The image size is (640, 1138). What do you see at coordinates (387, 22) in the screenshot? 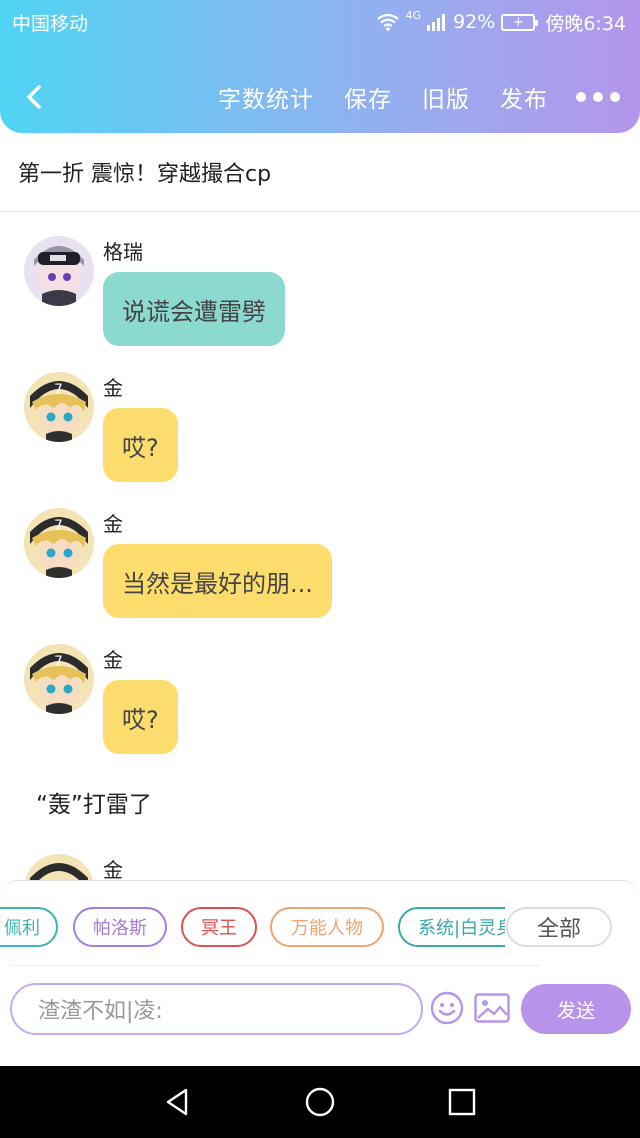
I see `wifi-icon` at bounding box center [387, 22].